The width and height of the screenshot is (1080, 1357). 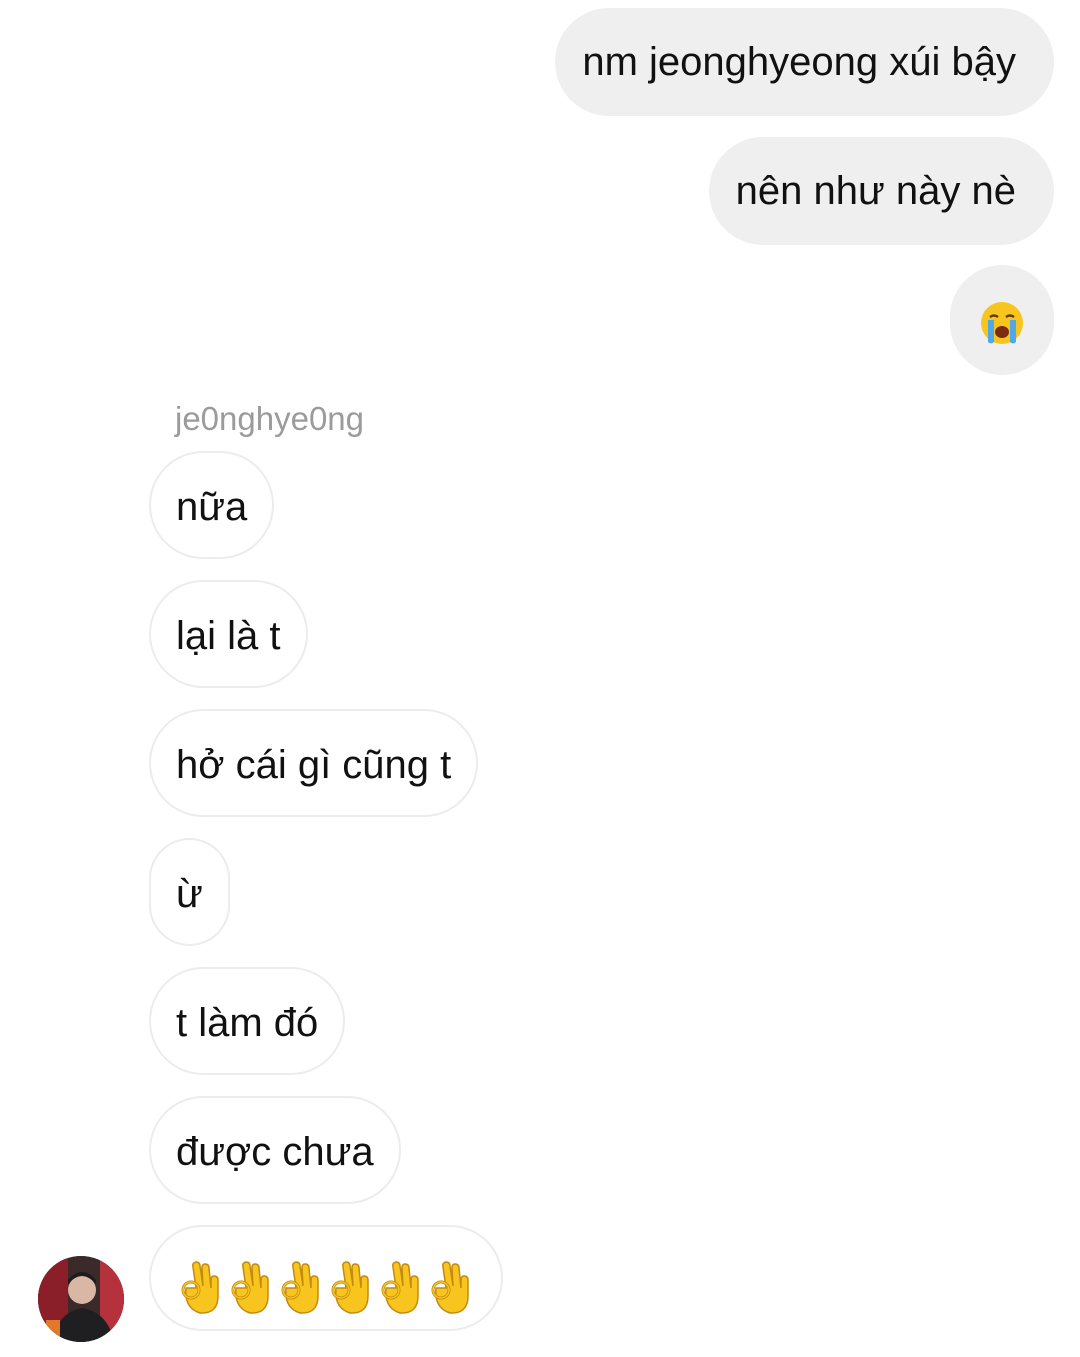 I want to click on ok-hand-emoji-row, so click(x=326, y=1278).